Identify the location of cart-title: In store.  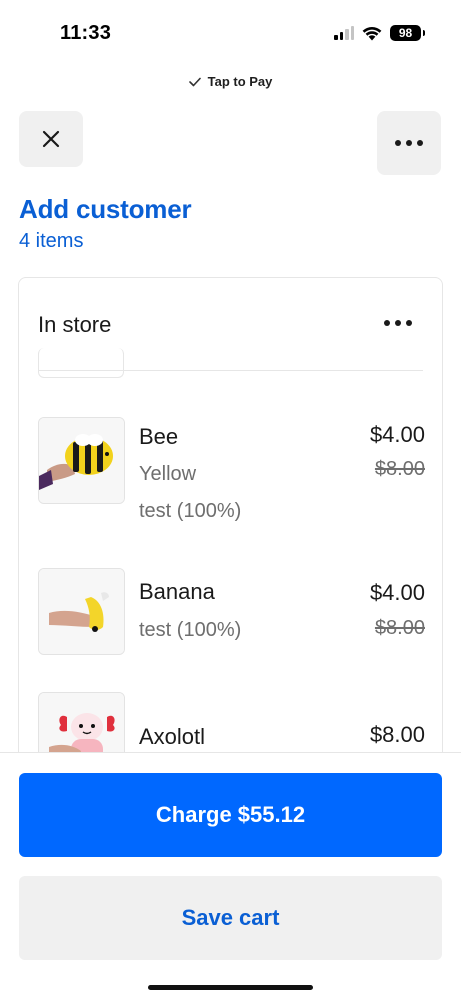
(75, 324).